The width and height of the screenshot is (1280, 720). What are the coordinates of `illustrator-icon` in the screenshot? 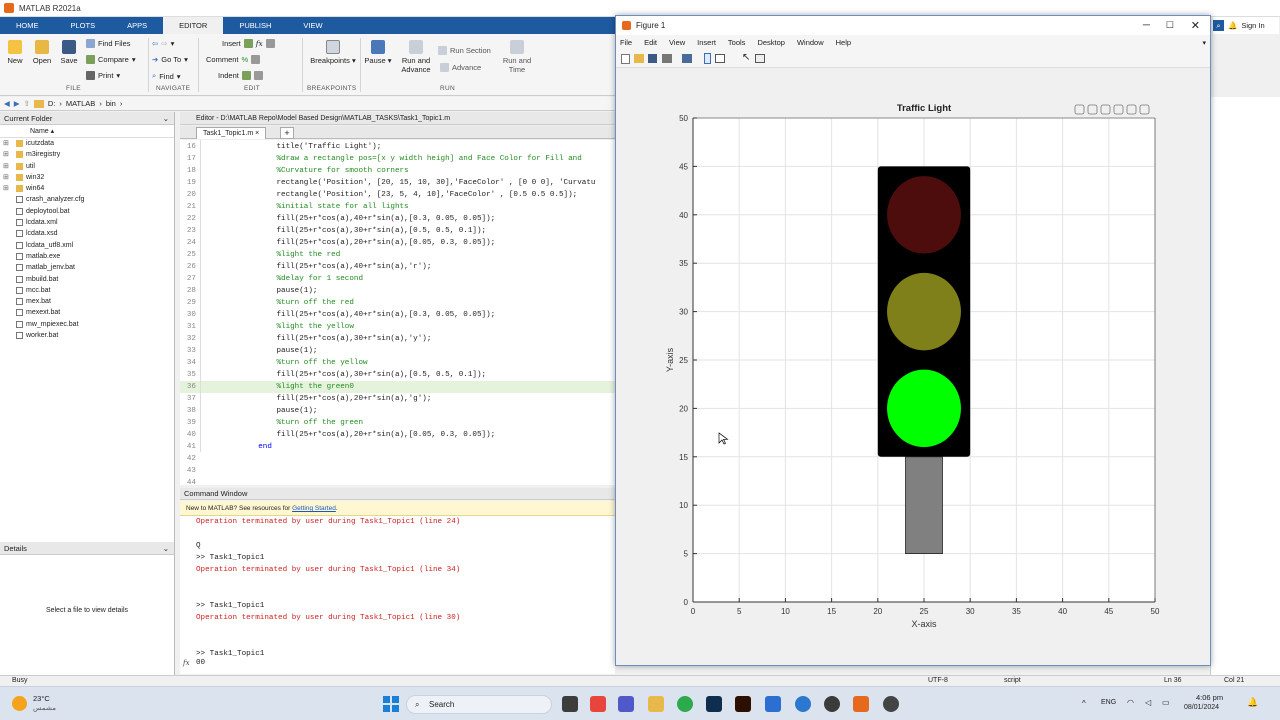 It's located at (743, 704).